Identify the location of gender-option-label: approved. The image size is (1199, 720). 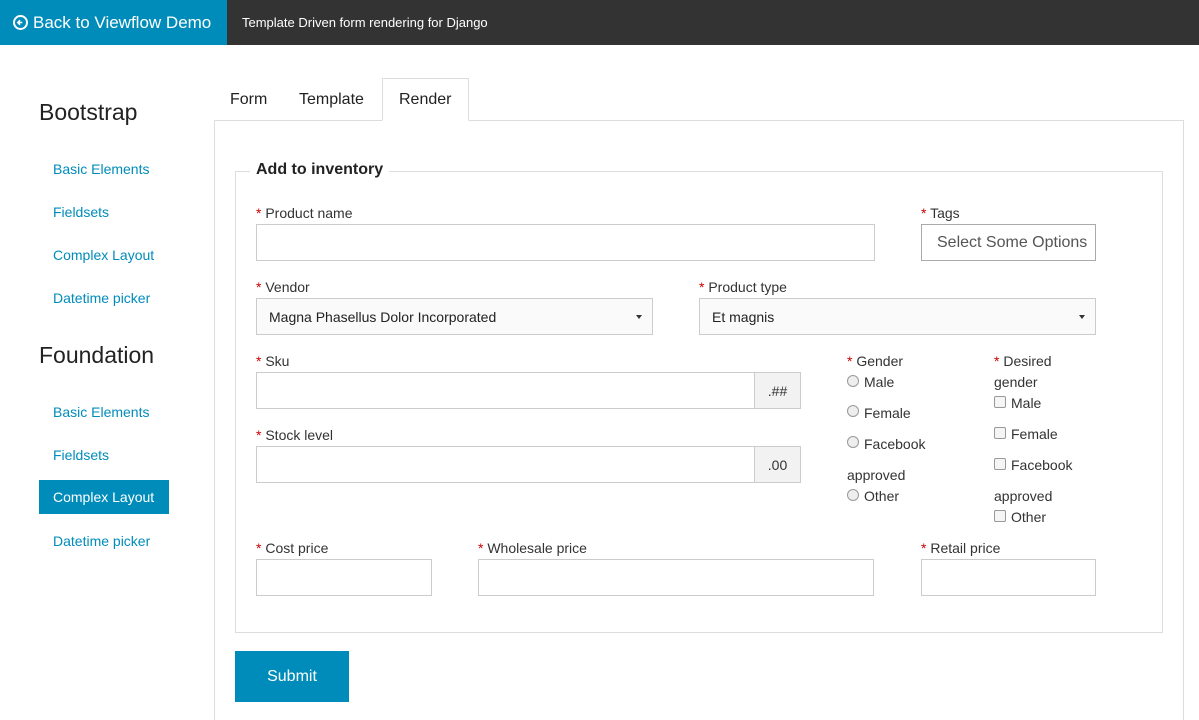
(876, 475).